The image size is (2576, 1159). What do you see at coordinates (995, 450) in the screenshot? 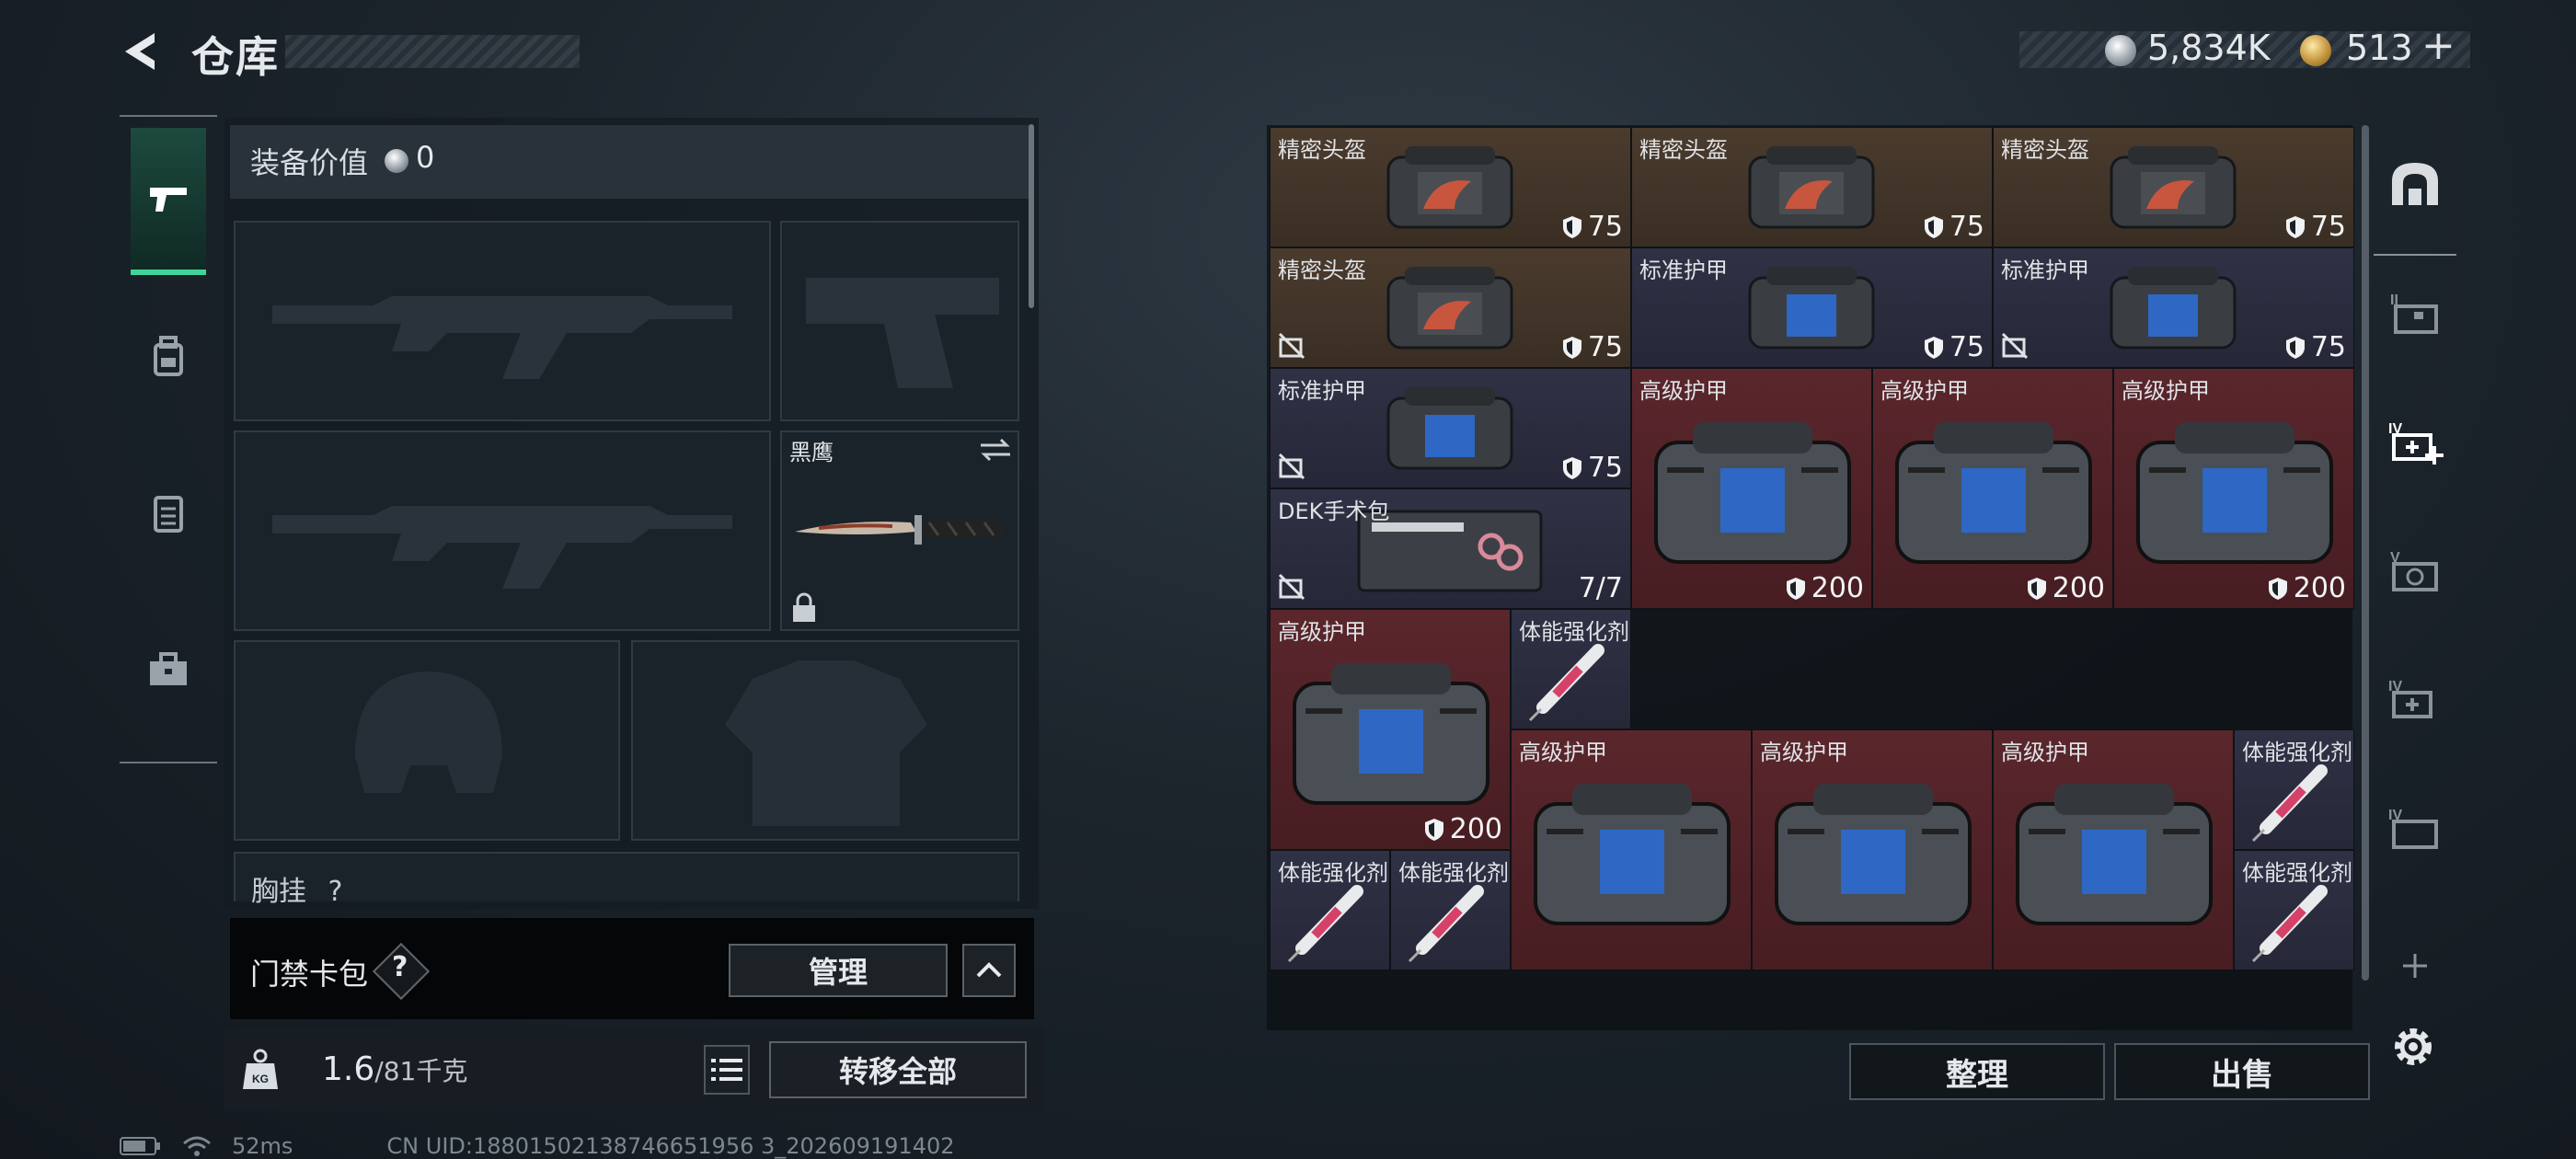
I see `swap-icon` at bounding box center [995, 450].